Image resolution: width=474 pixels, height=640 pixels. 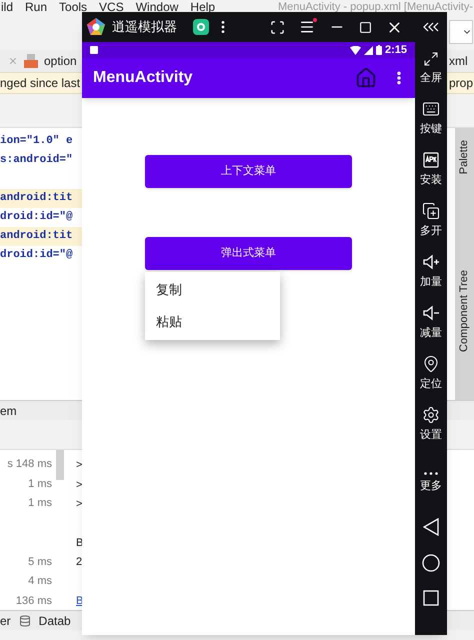 What do you see at coordinates (431, 563) in the screenshot?
I see `home-circle-icon` at bounding box center [431, 563].